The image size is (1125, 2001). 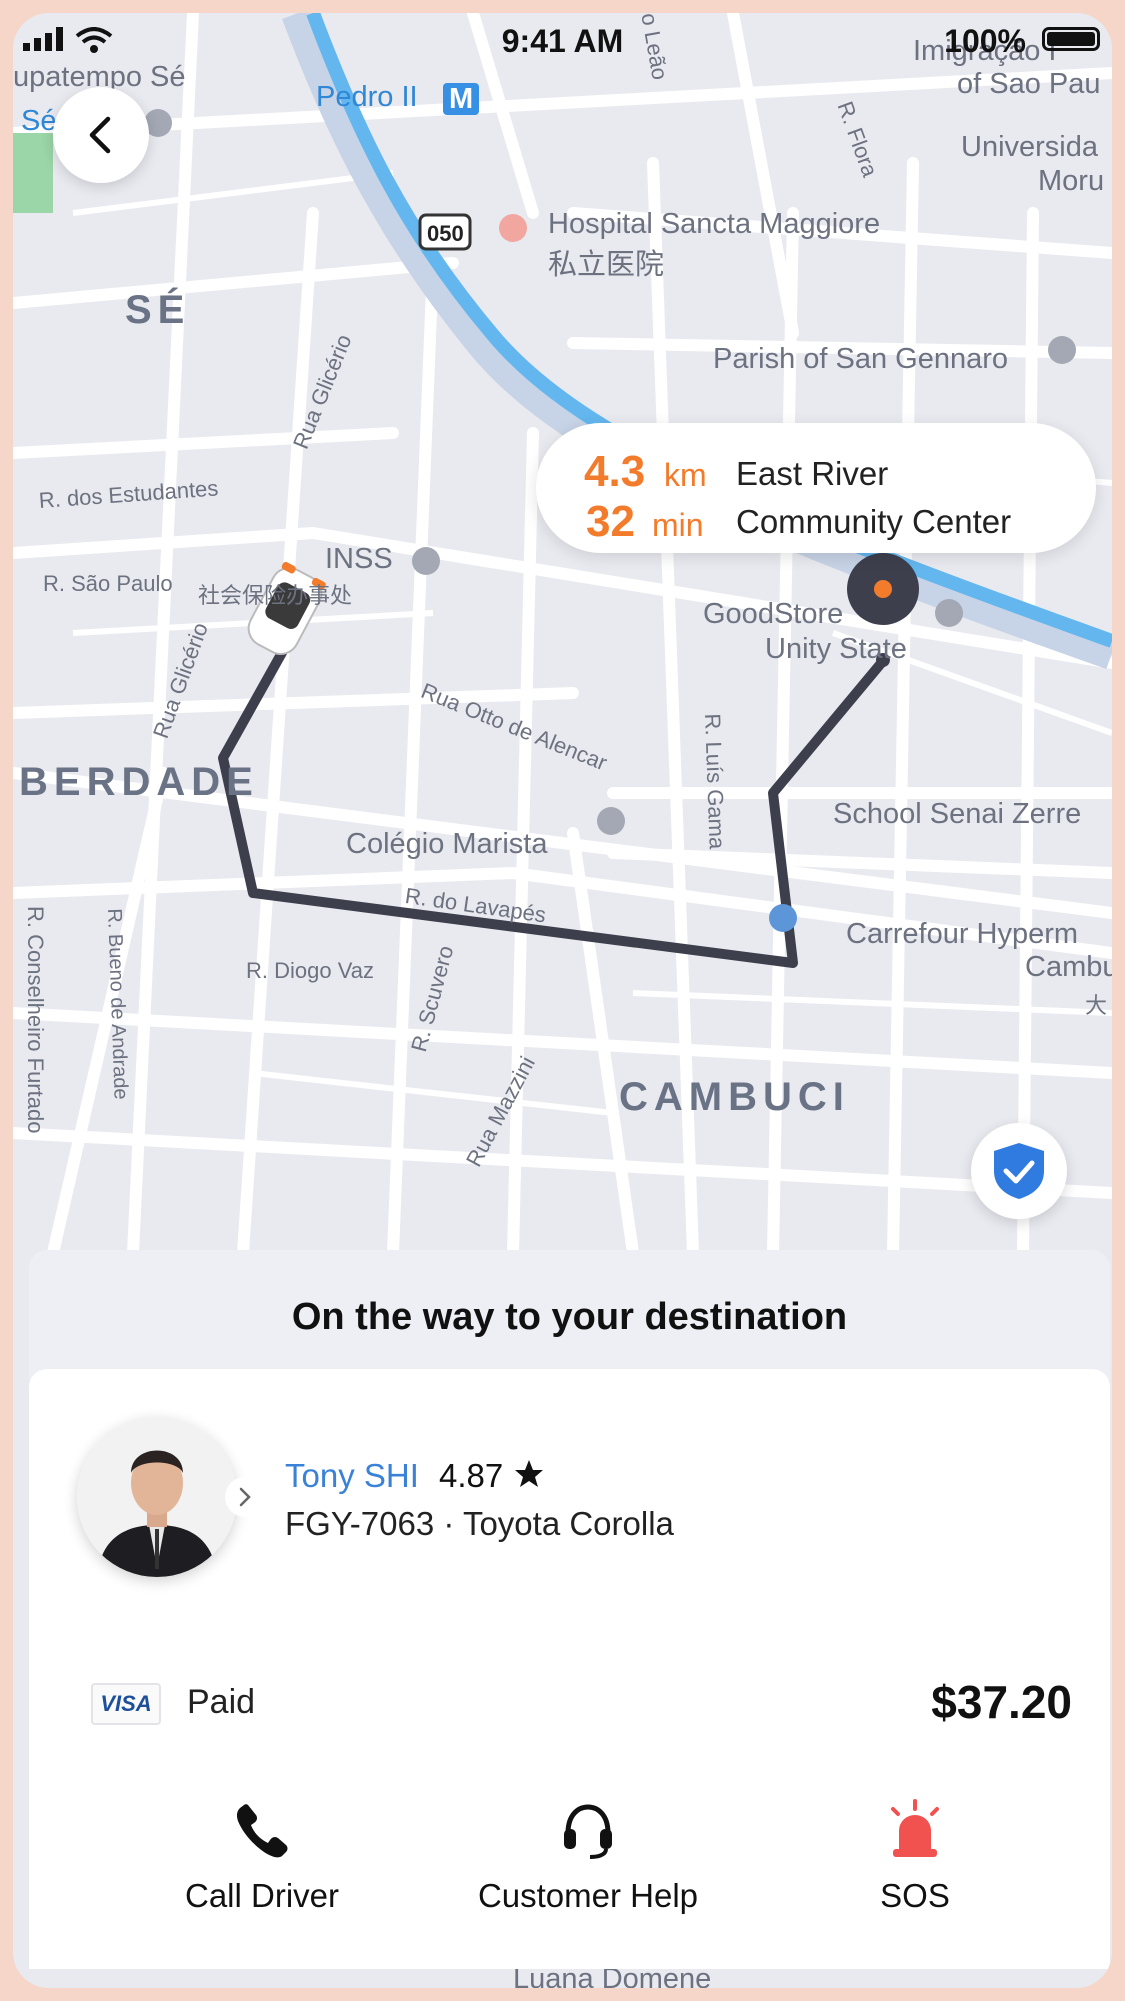 I want to click on chevron-left-icon, so click(x=100, y=135).